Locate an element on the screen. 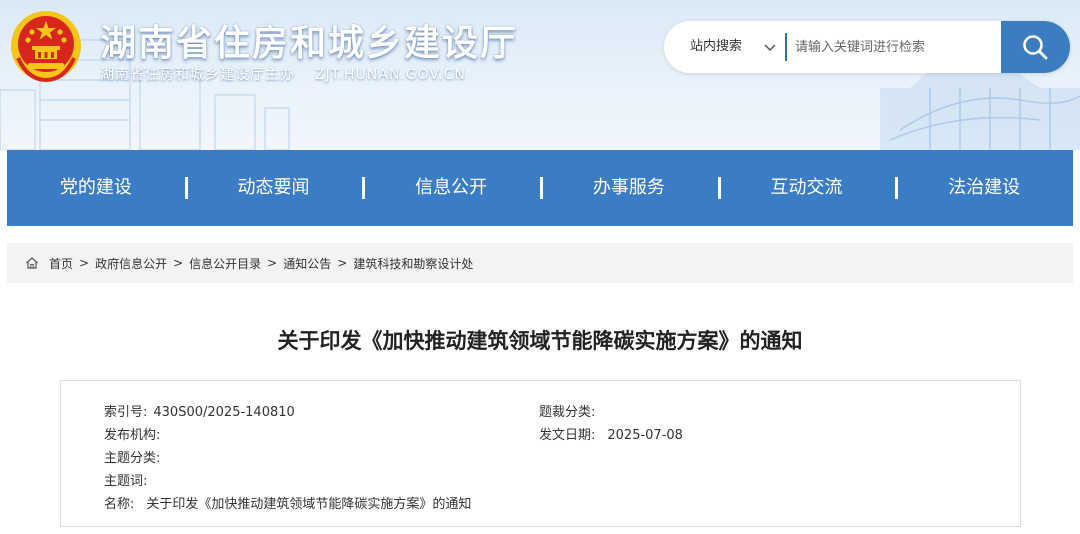  main-nav: 党的建设 动态要闻 信息公开 办事服务 互动交流 法治建设 is located at coordinates (540, 188).